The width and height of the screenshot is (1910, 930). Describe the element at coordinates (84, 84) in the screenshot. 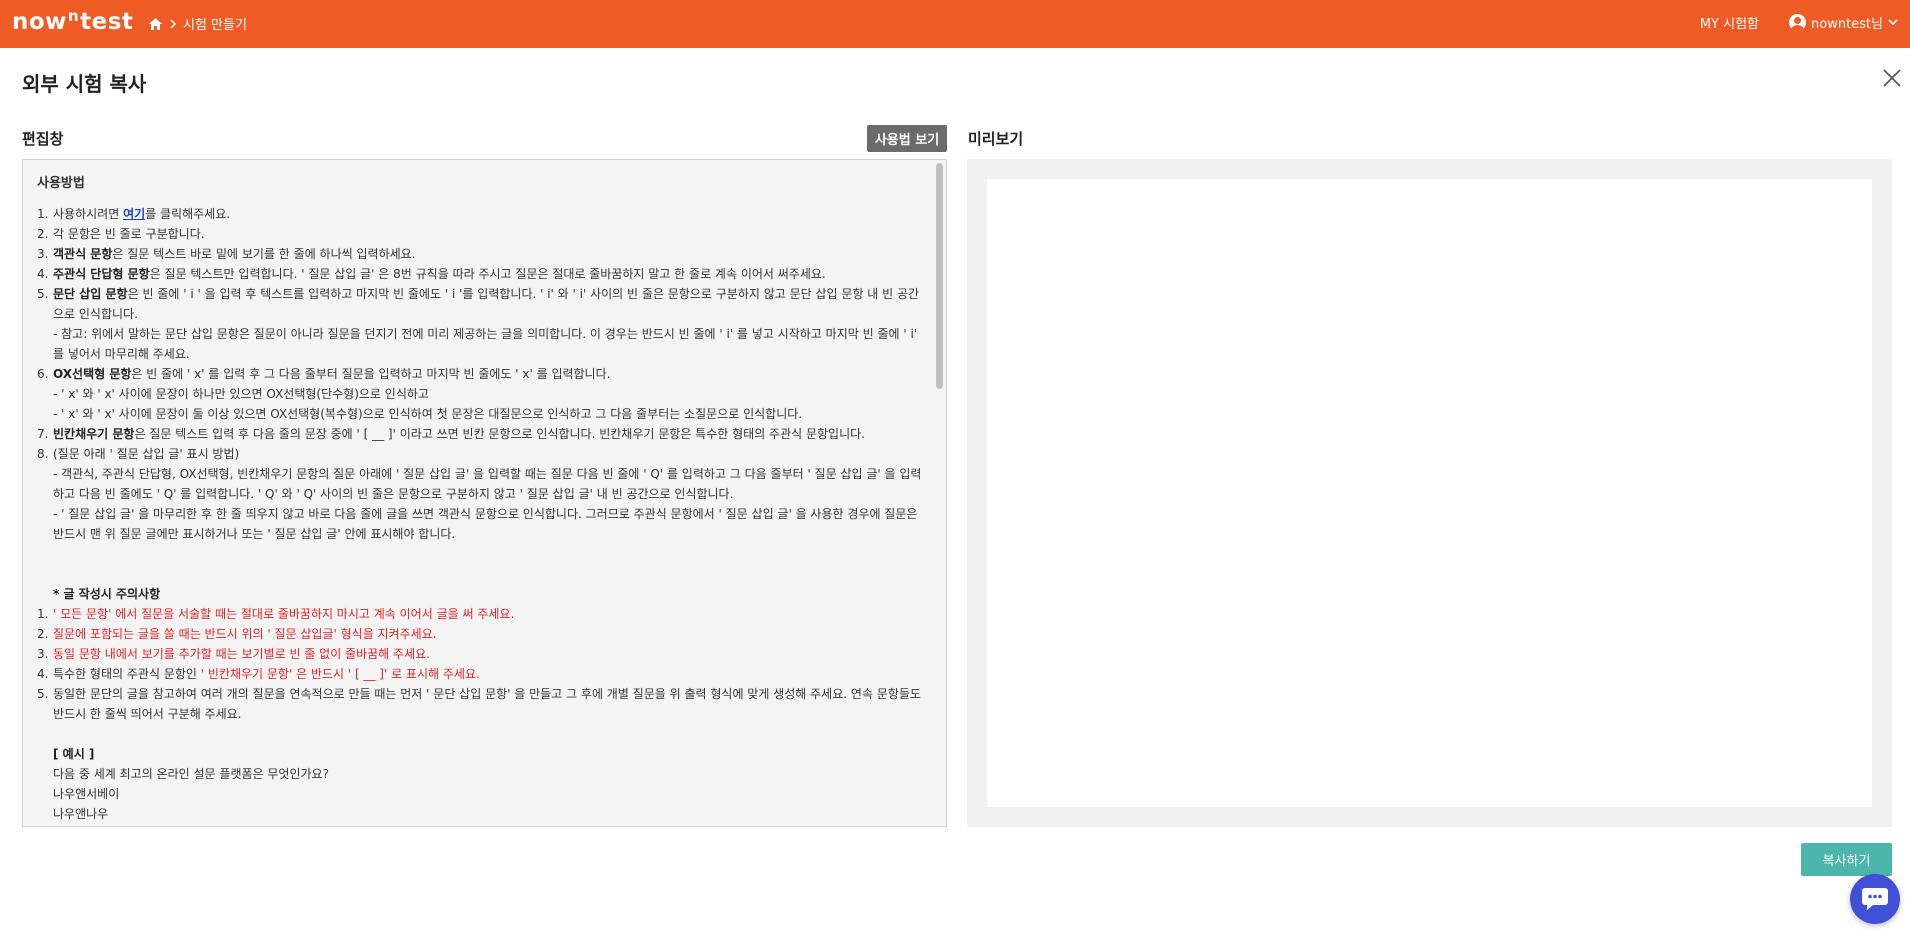

I see `page-title: 외부 시험 복사` at that location.